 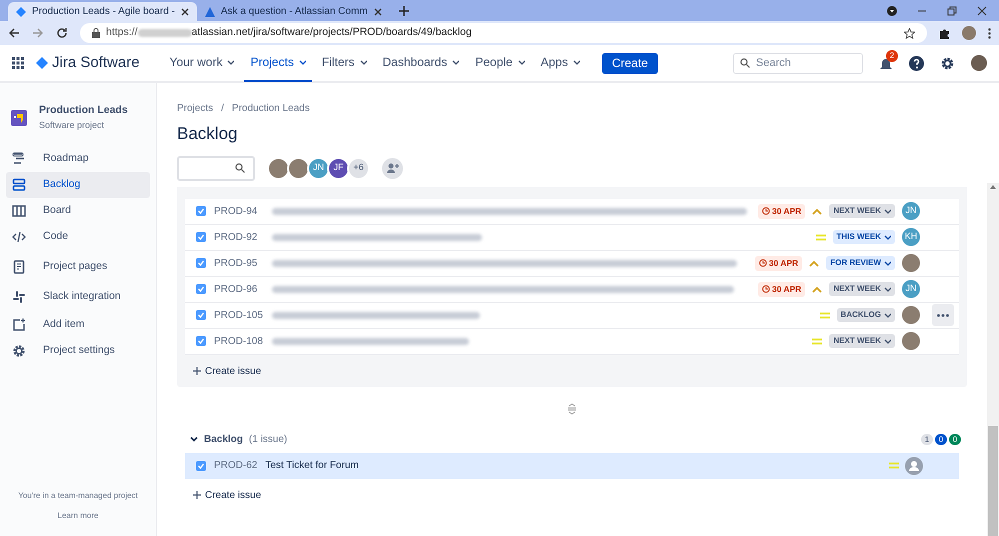 I want to click on unassigned-avatar-icon, so click(x=914, y=465).